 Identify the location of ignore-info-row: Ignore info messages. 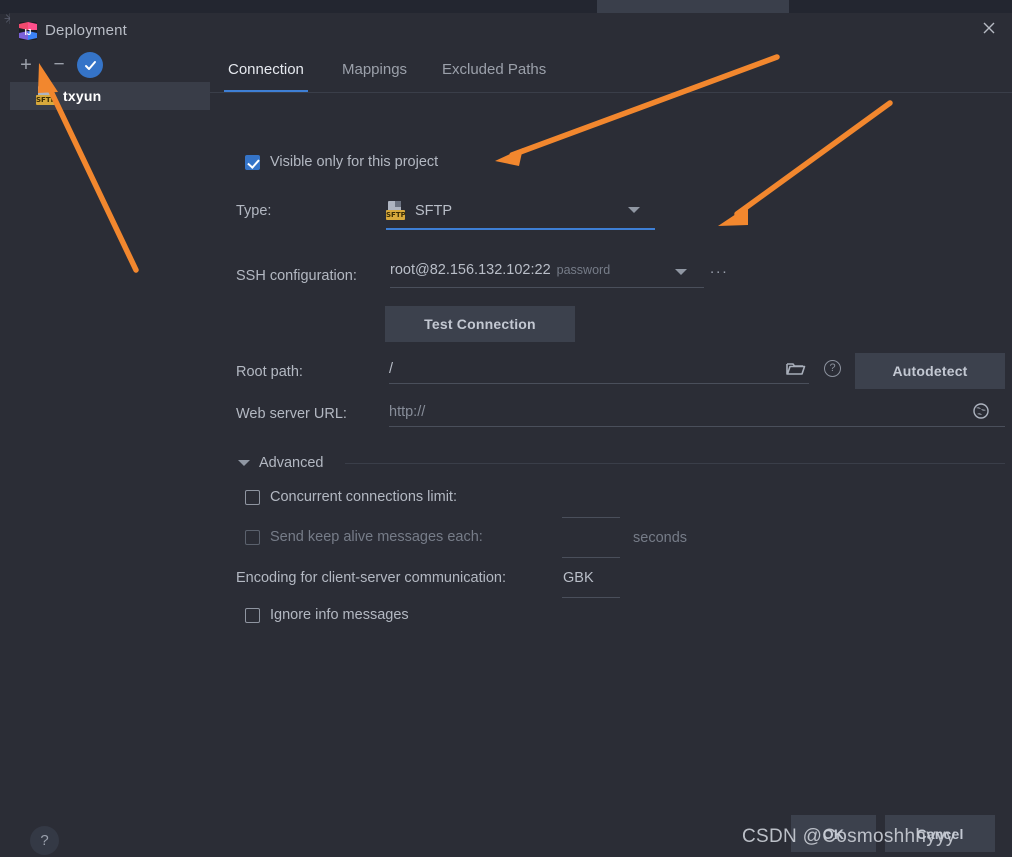
(327, 615).